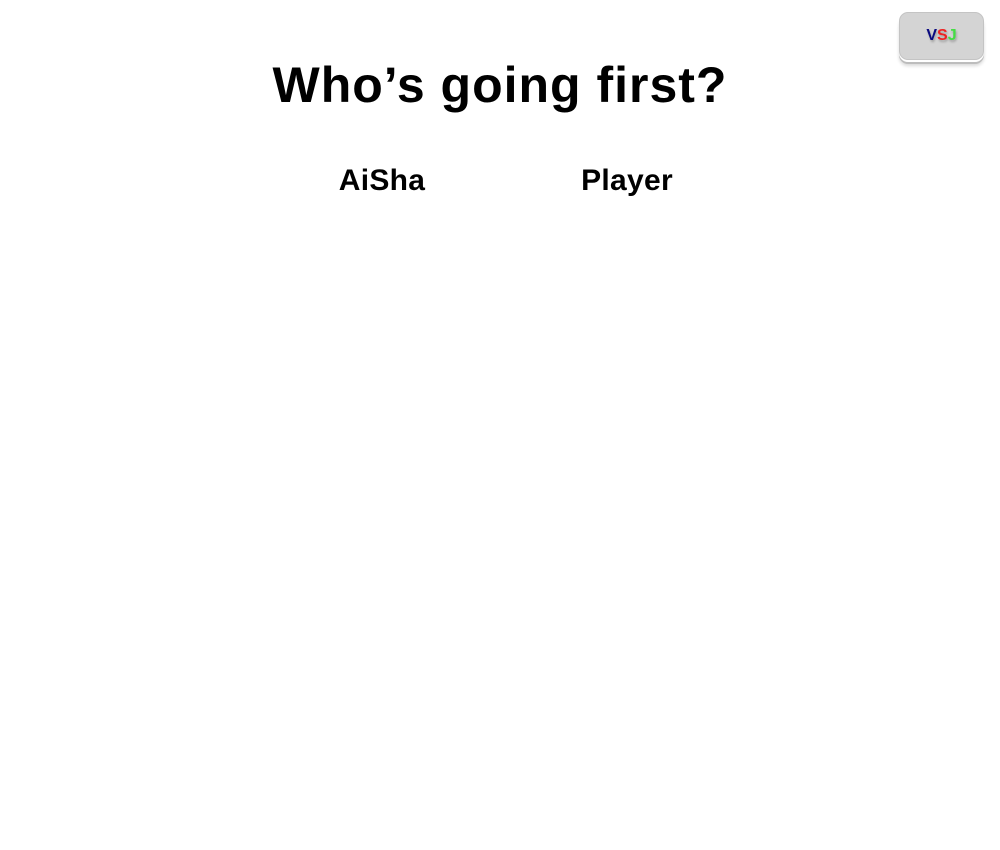 The image size is (1000, 850). Describe the element at coordinates (932, 35) in the screenshot. I see `logo-letter-v: V` at that location.